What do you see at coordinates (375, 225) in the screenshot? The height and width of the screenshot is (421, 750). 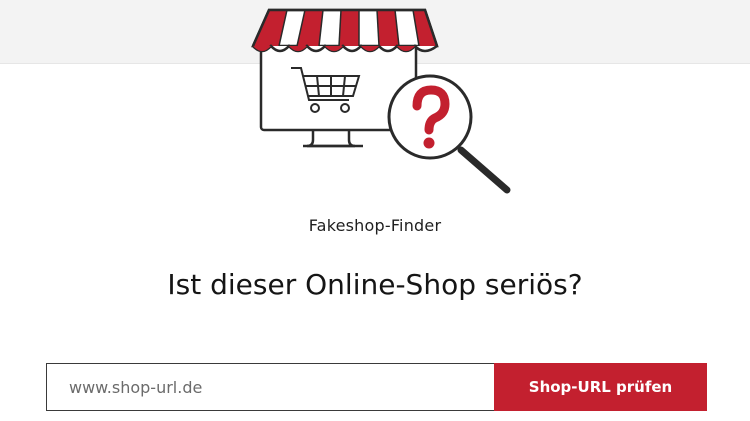 I see `finder-label: Fakeshop-Finder` at bounding box center [375, 225].